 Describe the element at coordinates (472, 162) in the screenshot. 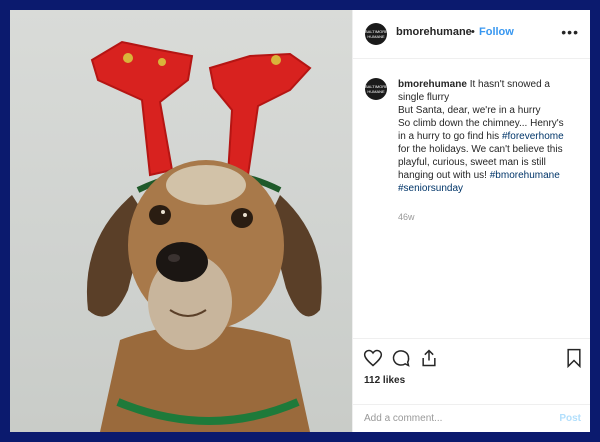

I see `caption-line: playful, curious, sweet man is still` at that location.